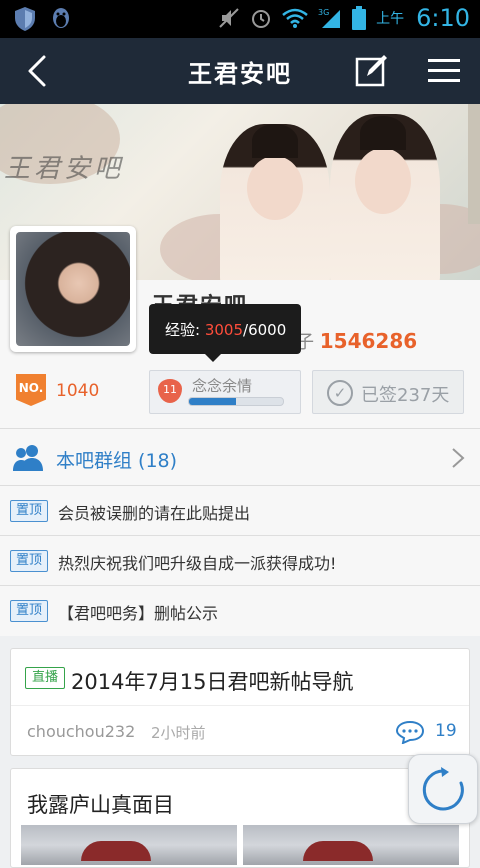  I want to click on mute-icon, so click(229, 18).